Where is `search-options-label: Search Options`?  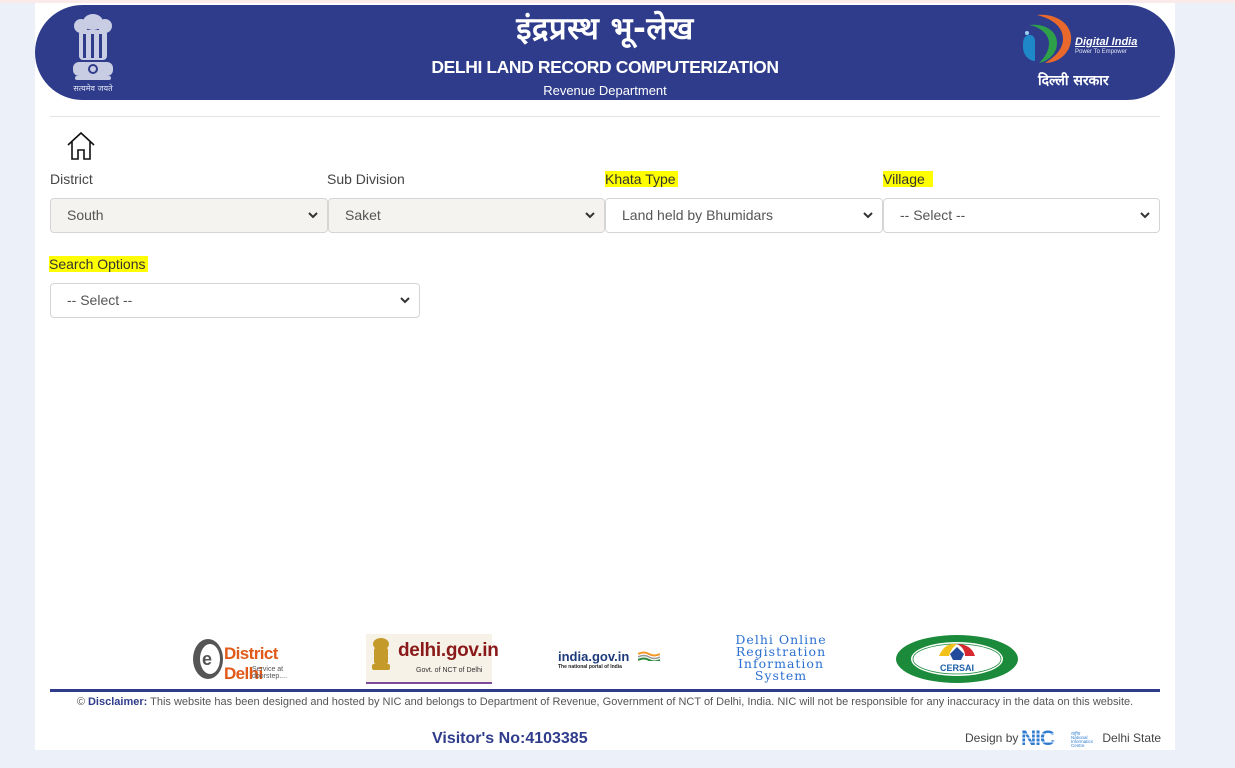 search-options-label: Search Options is located at coordinates (98, 264).